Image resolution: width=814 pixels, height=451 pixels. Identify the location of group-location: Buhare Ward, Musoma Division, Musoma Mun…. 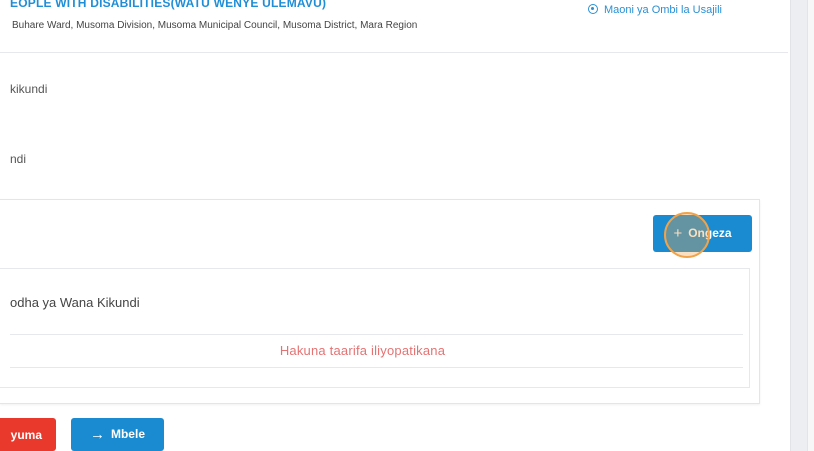
(215, 25).